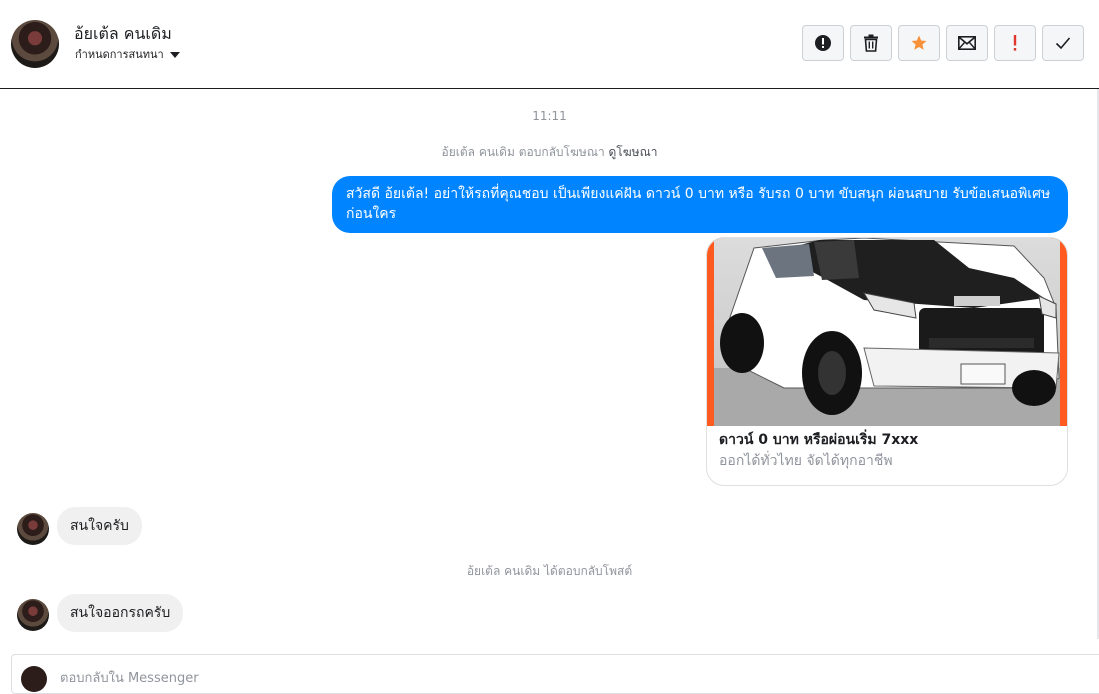 Image resolution: width=1099 pixels, height=694 pixels. I want to click on mark-done-button, so click(1063, 43).